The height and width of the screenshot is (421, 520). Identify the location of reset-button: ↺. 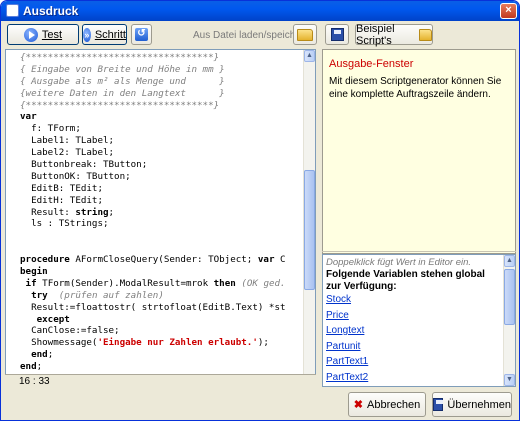
(141, 34).